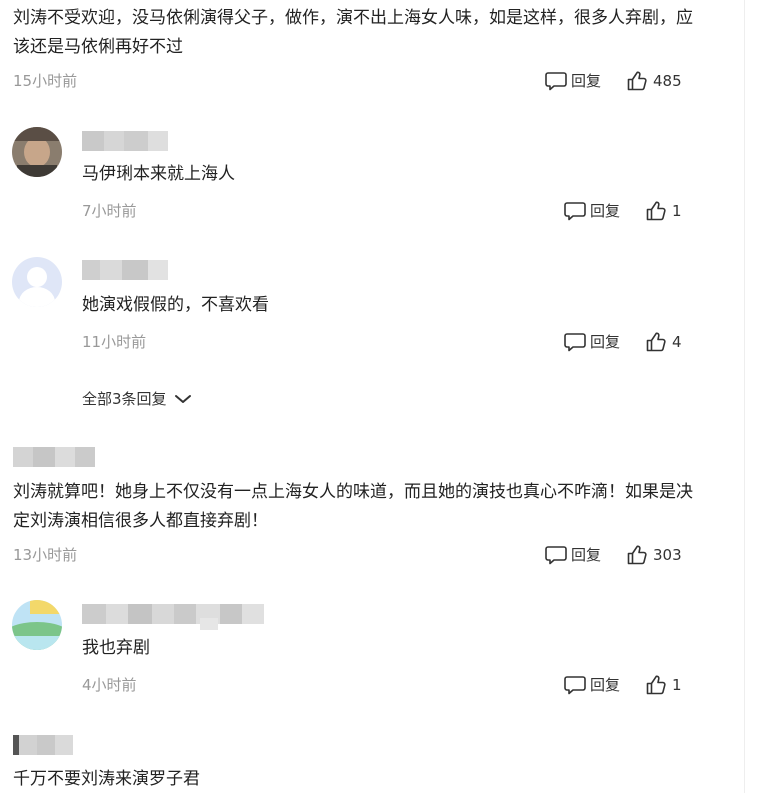  Describe the element at coordinates (667, 555) in the screenshot. I see `like-count: 303` at that location.